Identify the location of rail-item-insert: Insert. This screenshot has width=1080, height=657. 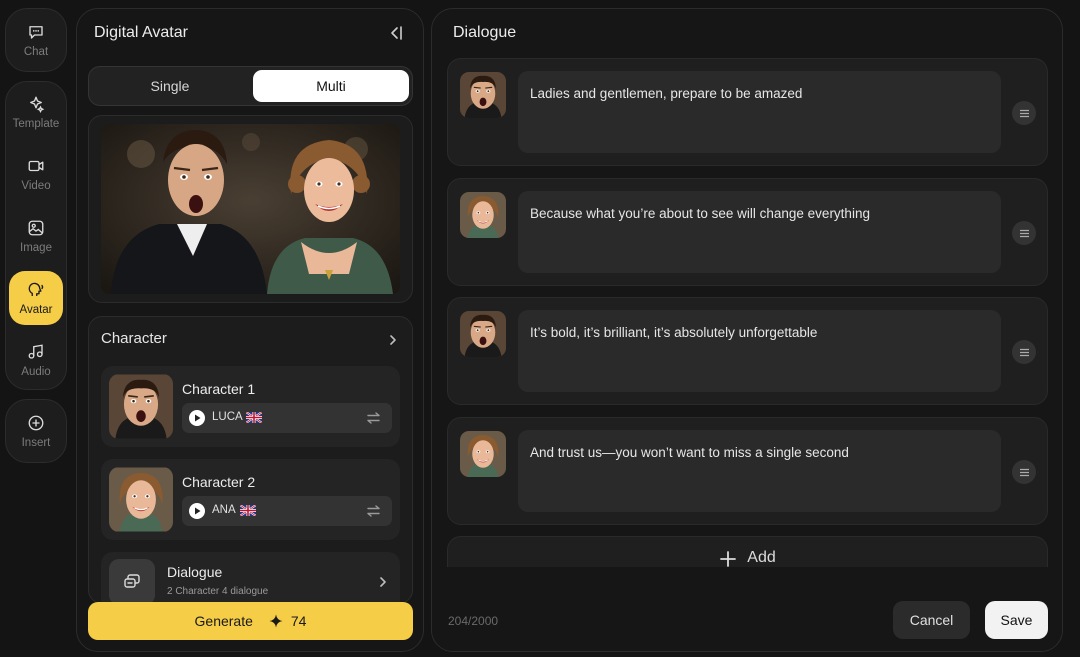
(36, 431).